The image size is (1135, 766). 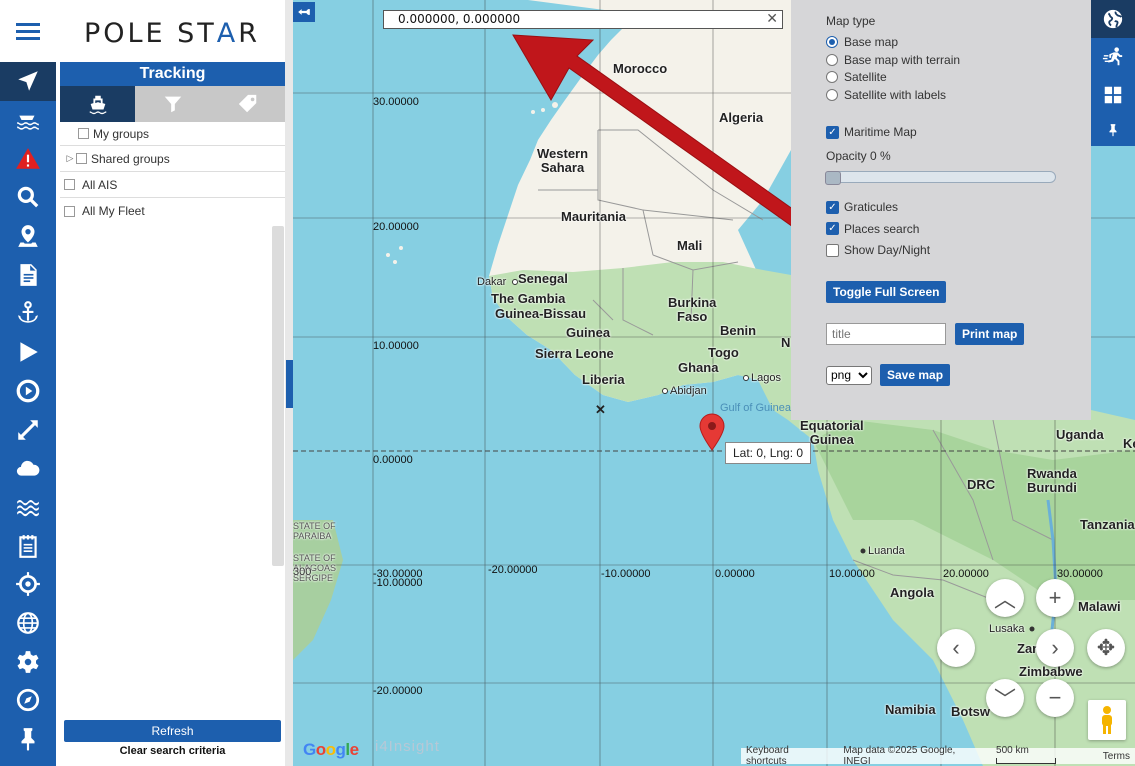 I want to click on map-label: Sierra Leone, so click(x=574, y=353).